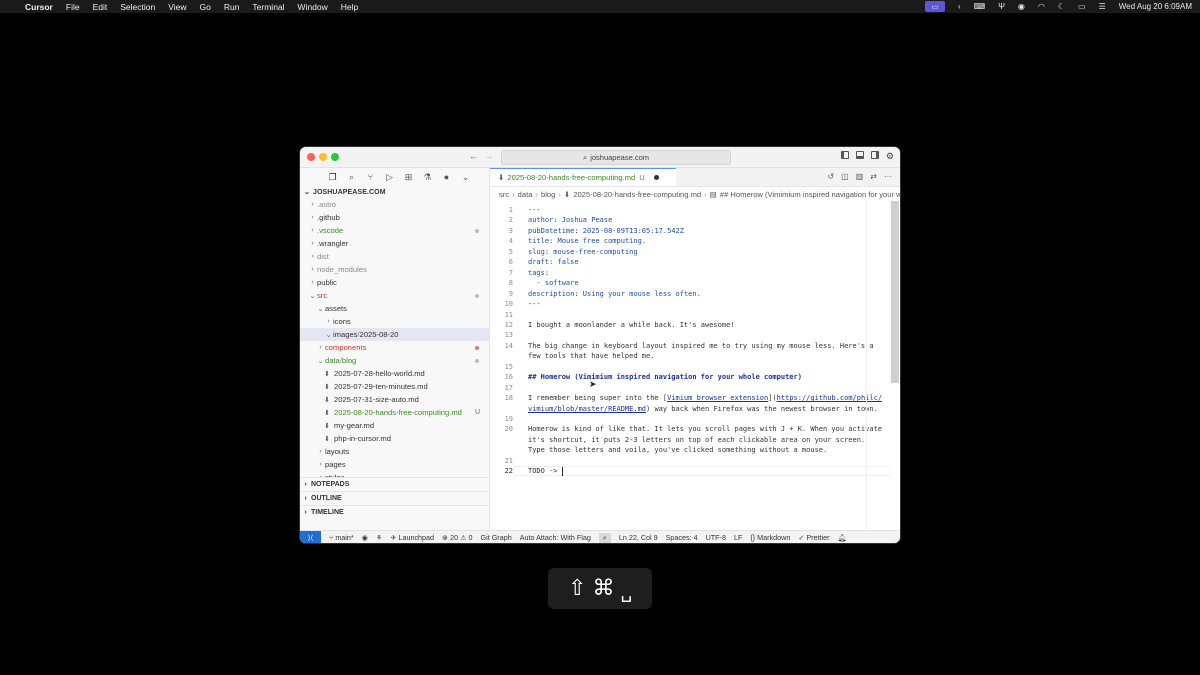 Image resolution: width=1200 pixels, height=675 pixels. What do you see at coordinates (394, 230) in the screenshot?
I see `tree-folder: › .vscode` at bounding box center [394, 230].